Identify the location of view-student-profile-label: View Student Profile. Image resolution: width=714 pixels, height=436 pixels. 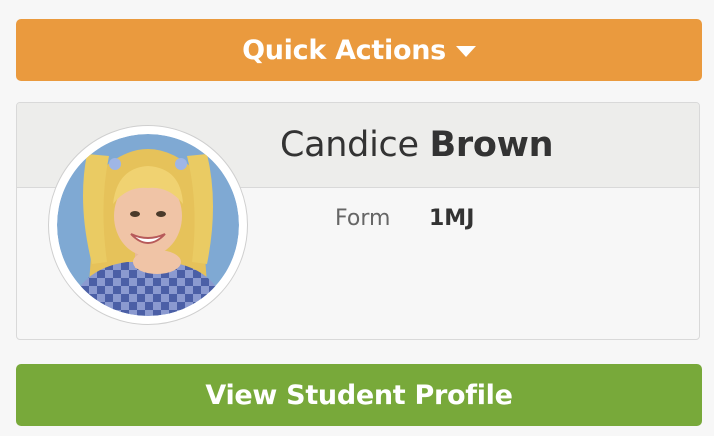
(359, 395).